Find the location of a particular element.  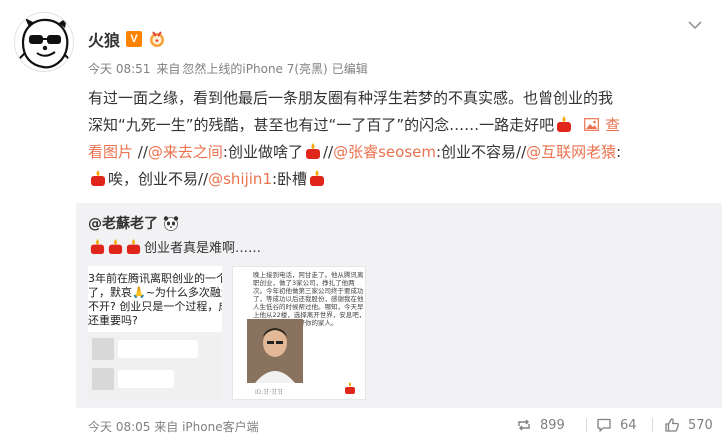

text-line-1: 有过一面之缘，看到他最后一条朋友圈有种浮生若梦的不真实感。也曾创业的我 is located at coordinates (351, 98).